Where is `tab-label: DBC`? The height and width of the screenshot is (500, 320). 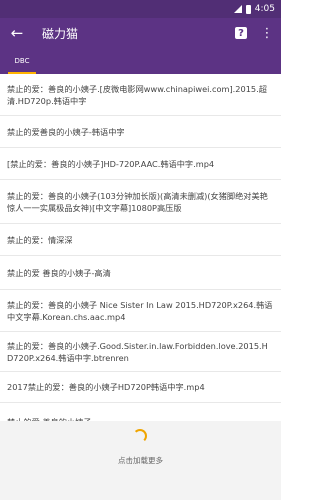
tab-label: DBC is located at coordinates (22, 61).